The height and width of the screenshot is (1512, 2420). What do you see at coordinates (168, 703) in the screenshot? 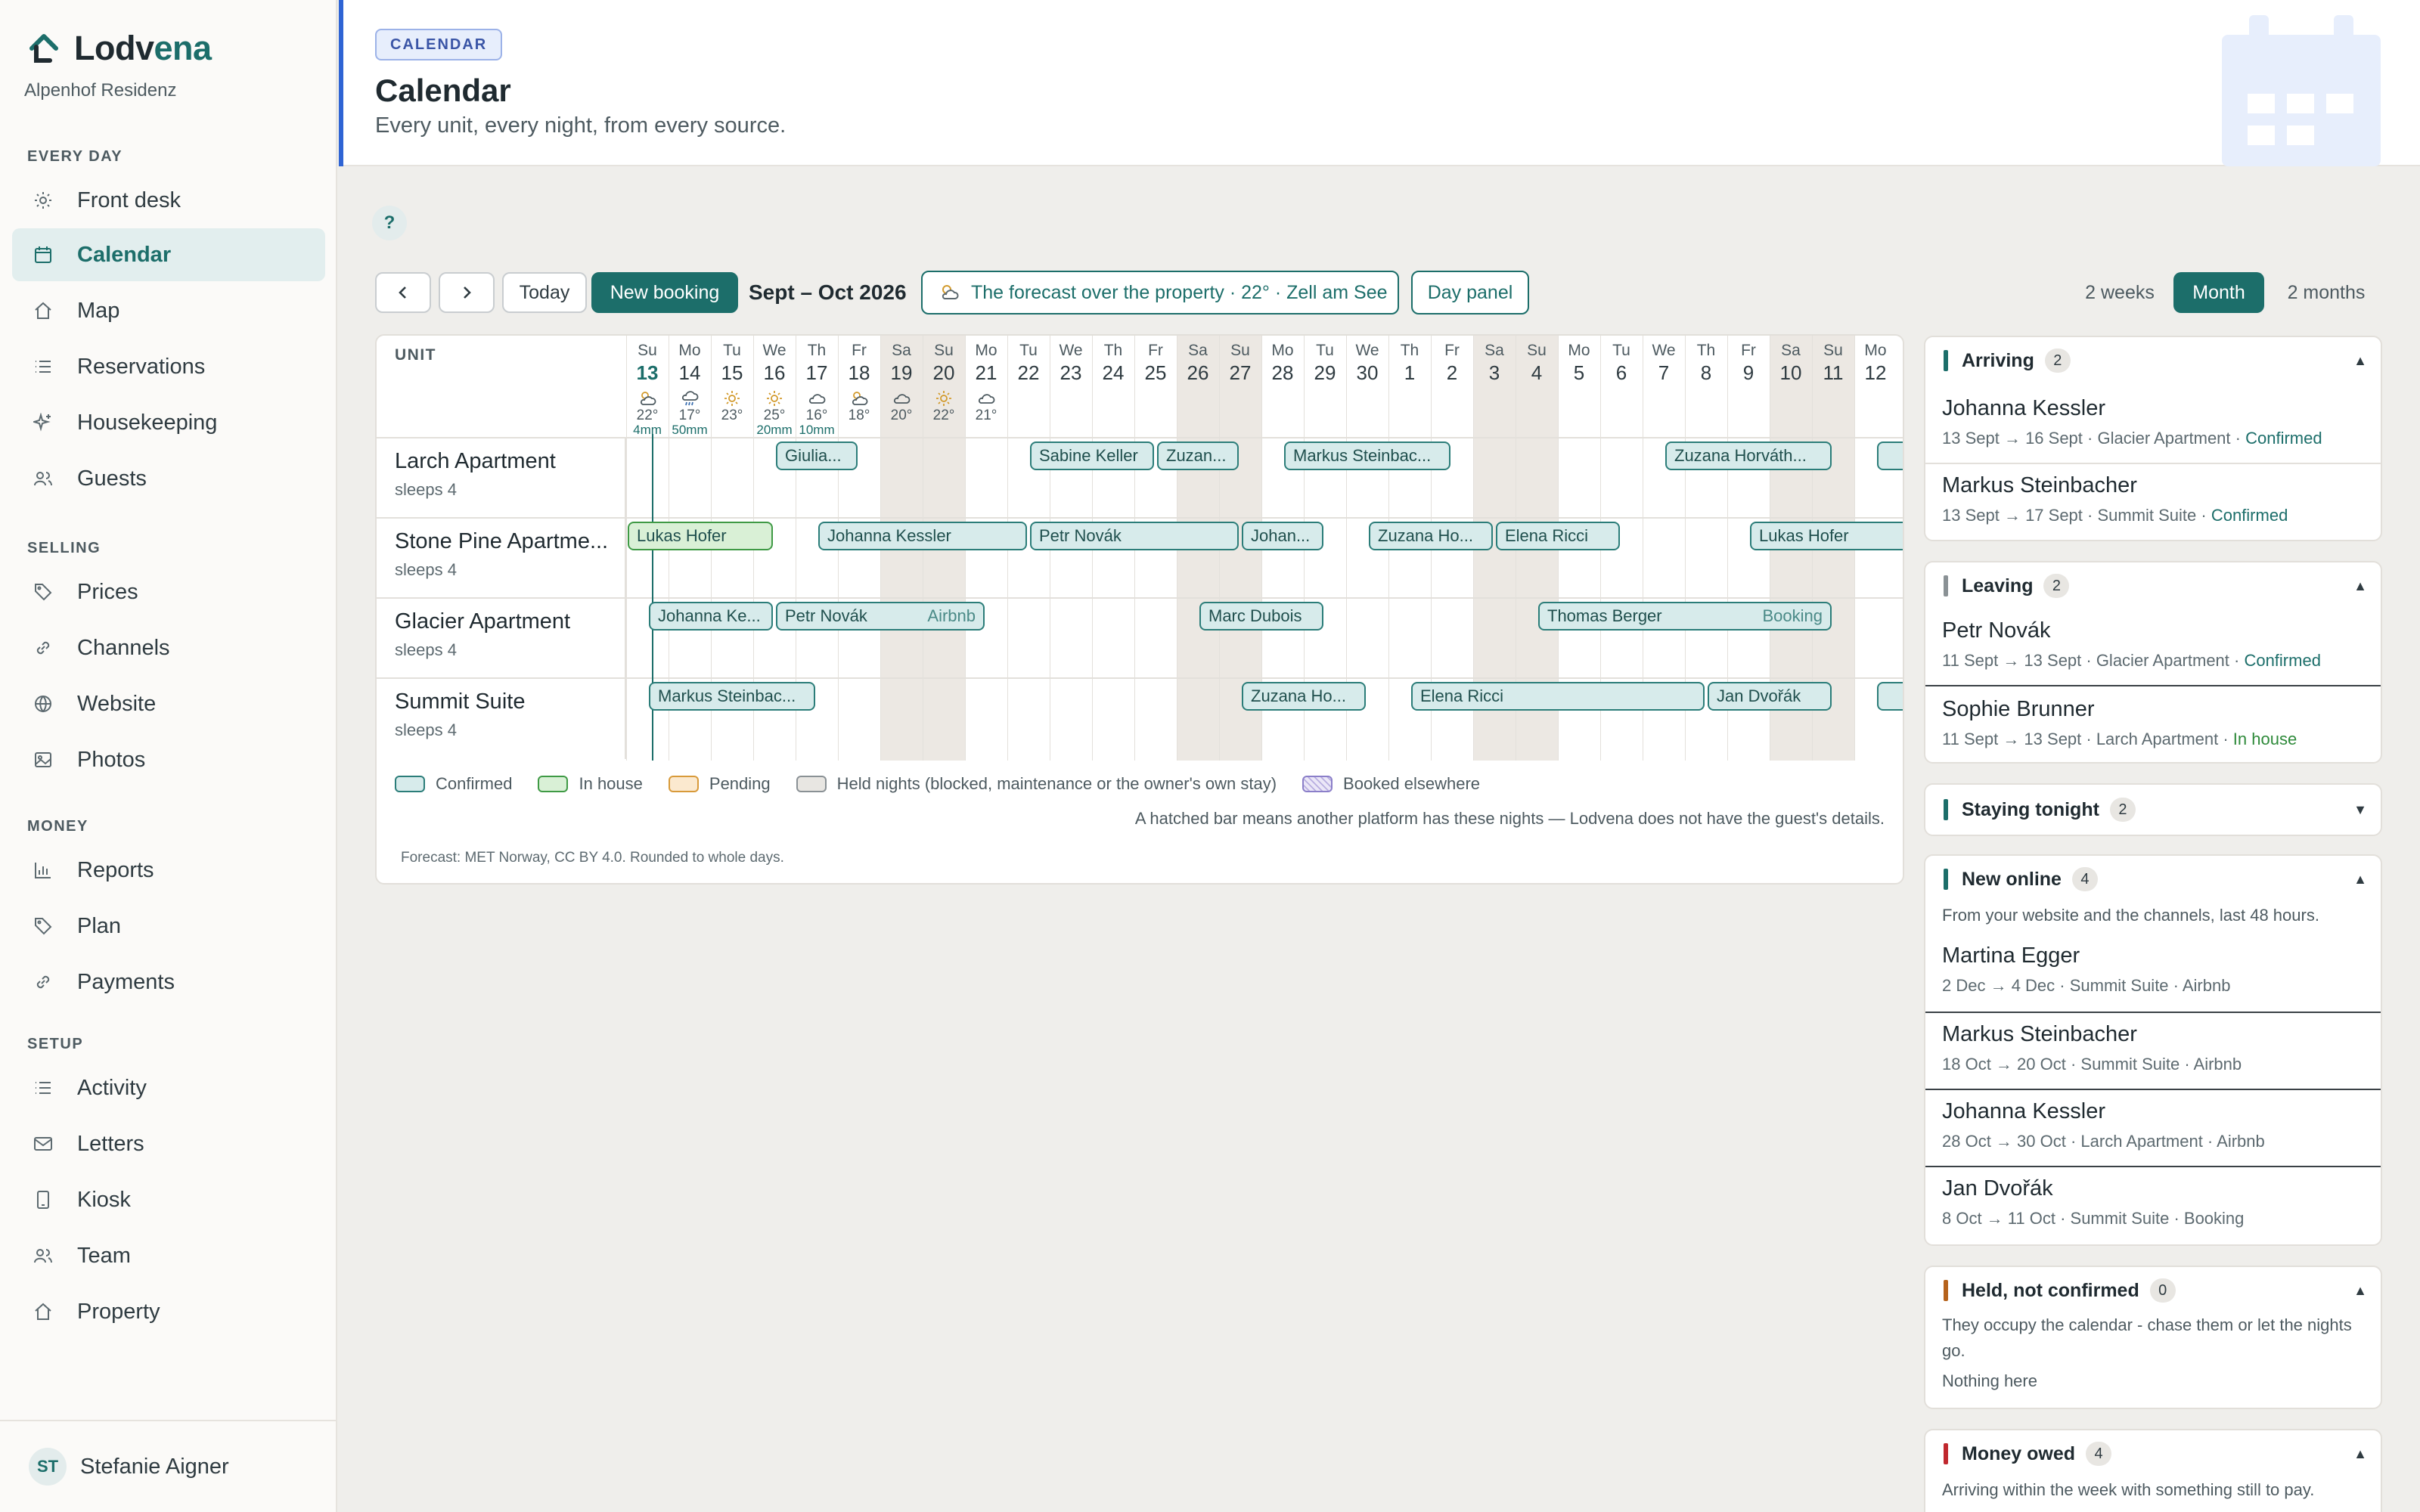
I see `sidebar-item-website: Website` at bounding box center [168, 703].